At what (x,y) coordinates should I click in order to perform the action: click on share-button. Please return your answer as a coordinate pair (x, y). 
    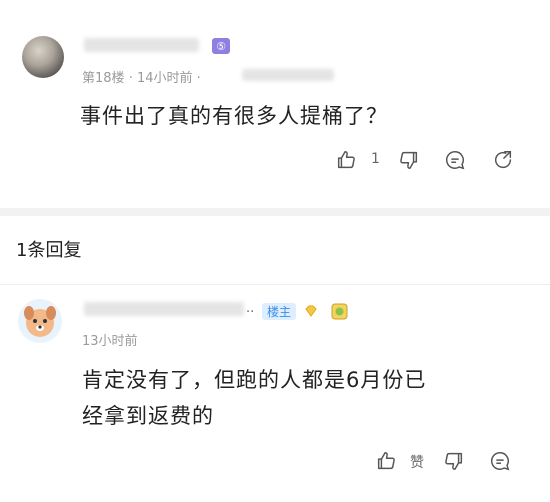
    Looking at the image, I should click on (503, 160).